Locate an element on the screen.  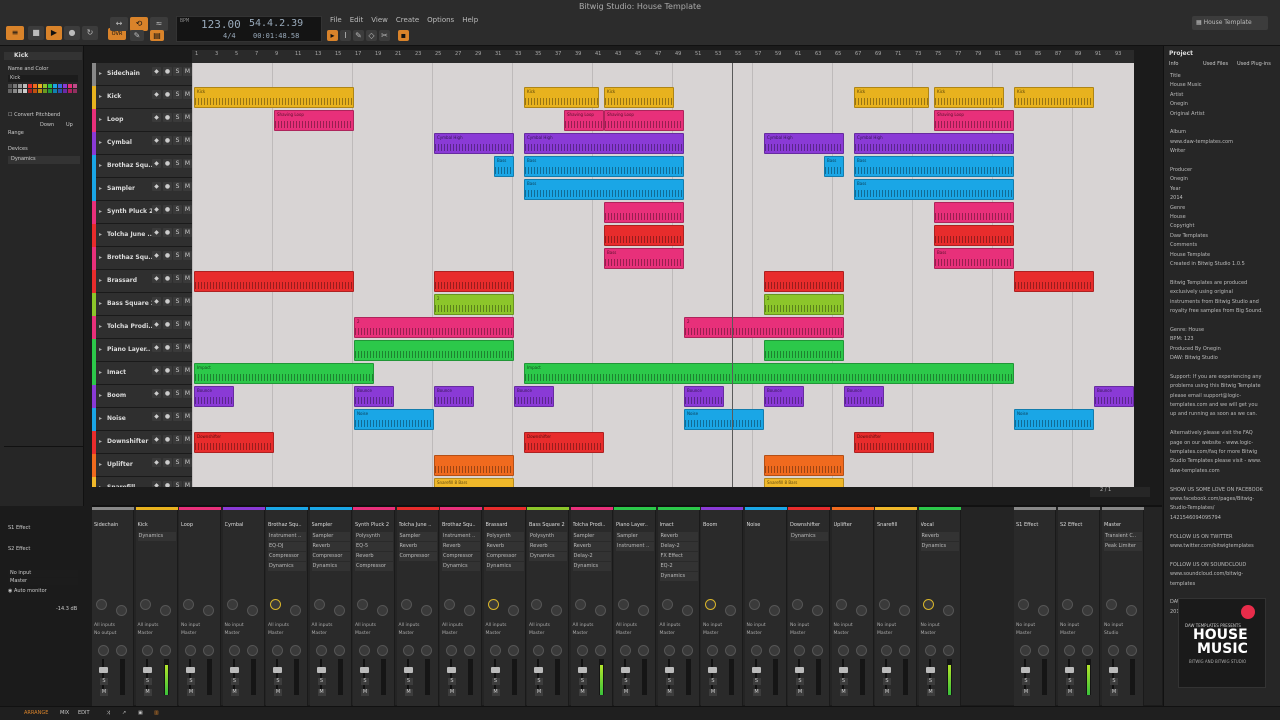
track-header: ▸ Kick ◆ ● S M is located at coordinates (142, 97).